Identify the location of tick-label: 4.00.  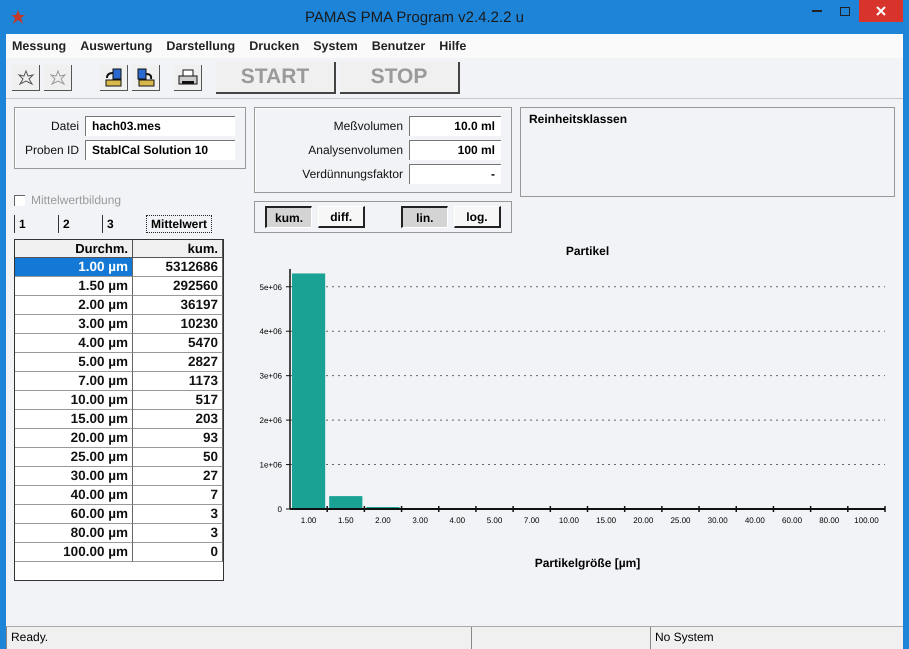
(458, 520).